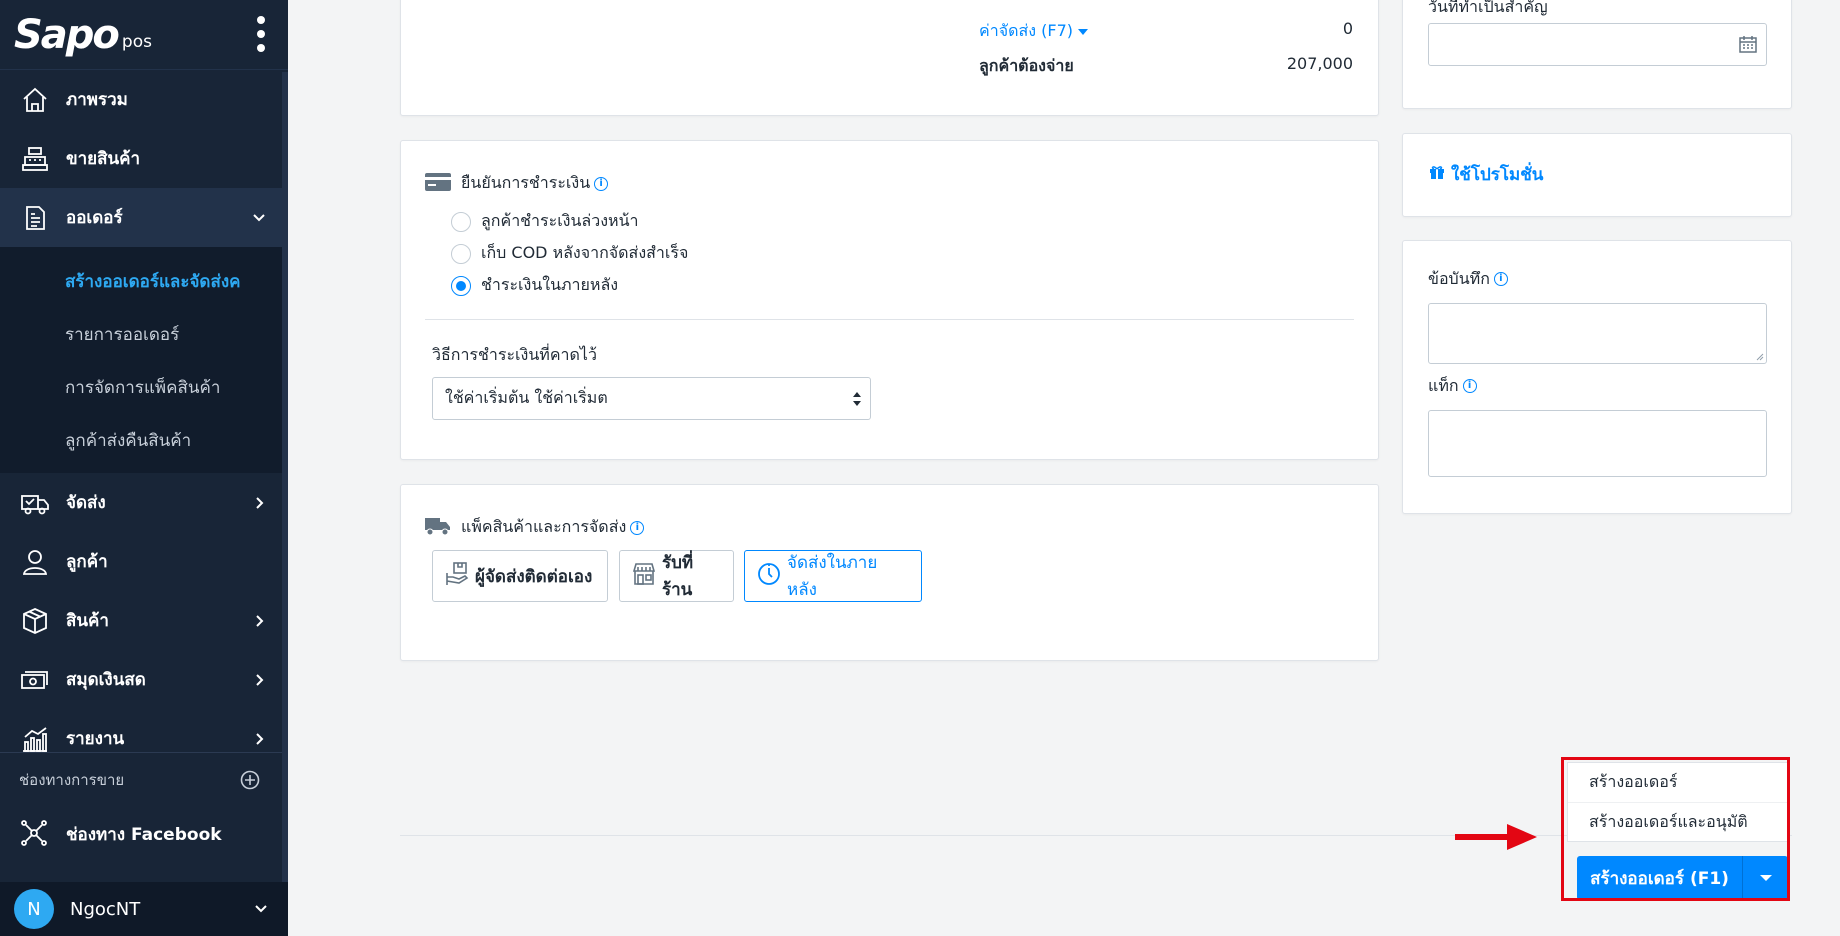 The image size is (1840, 936). I want to click on chevron-down-icon, so click(261, 909).